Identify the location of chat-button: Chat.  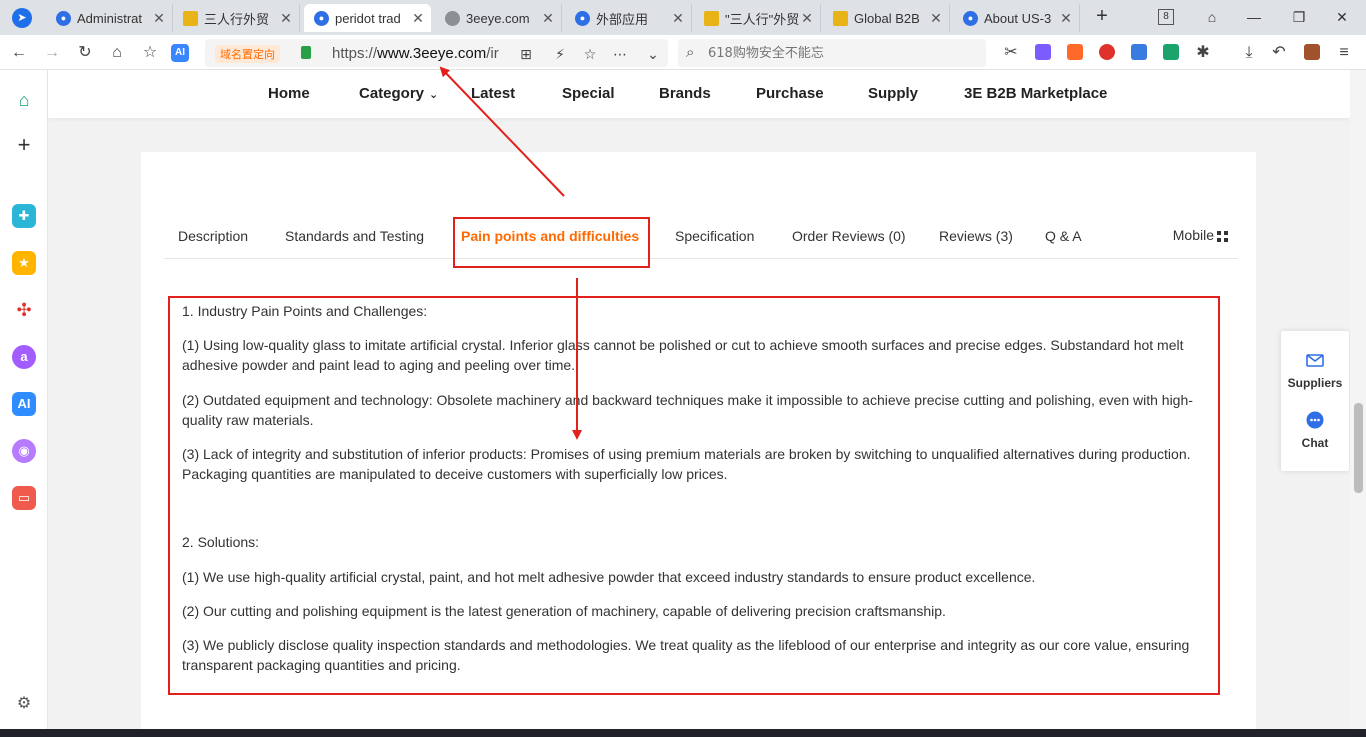
(1315, 430).